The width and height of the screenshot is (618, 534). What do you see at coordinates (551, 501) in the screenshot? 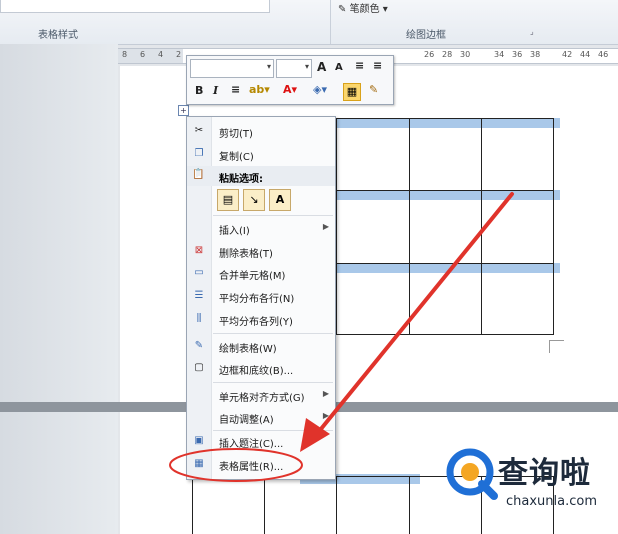
I see `watermark-domain: chaxunla.com` at bounding box center [551, 501].